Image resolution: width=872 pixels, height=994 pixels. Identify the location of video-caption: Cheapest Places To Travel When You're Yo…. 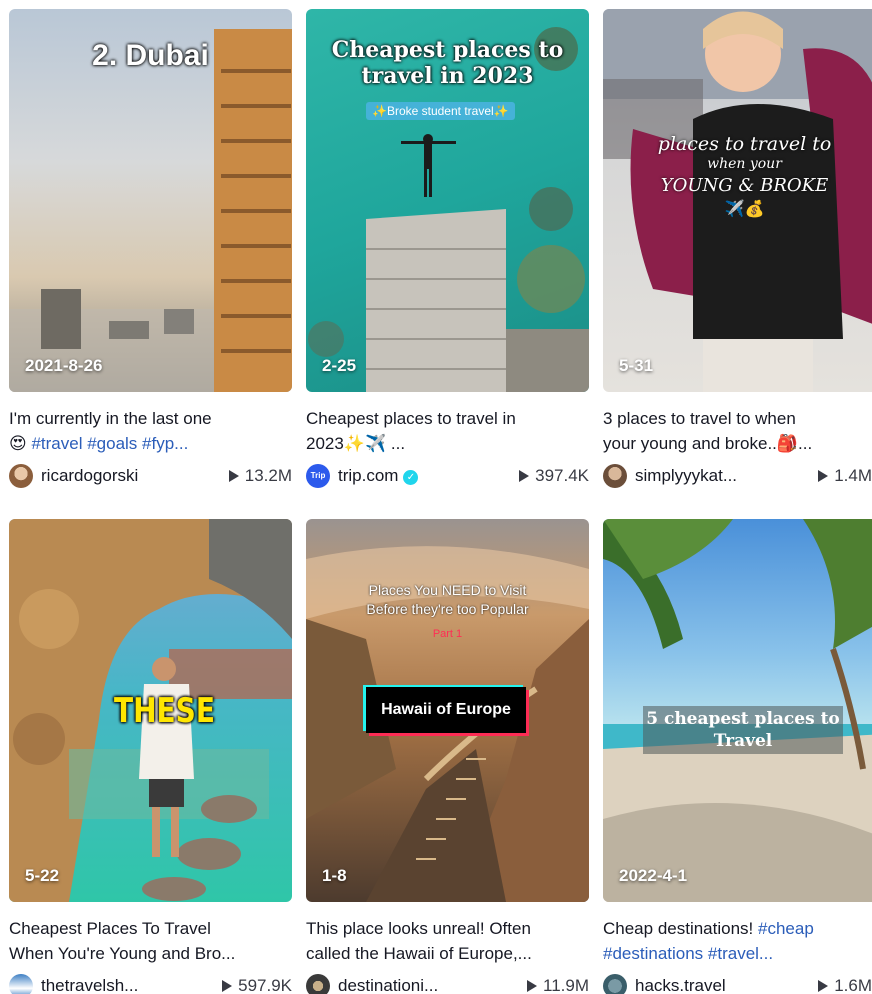
(150, 941).